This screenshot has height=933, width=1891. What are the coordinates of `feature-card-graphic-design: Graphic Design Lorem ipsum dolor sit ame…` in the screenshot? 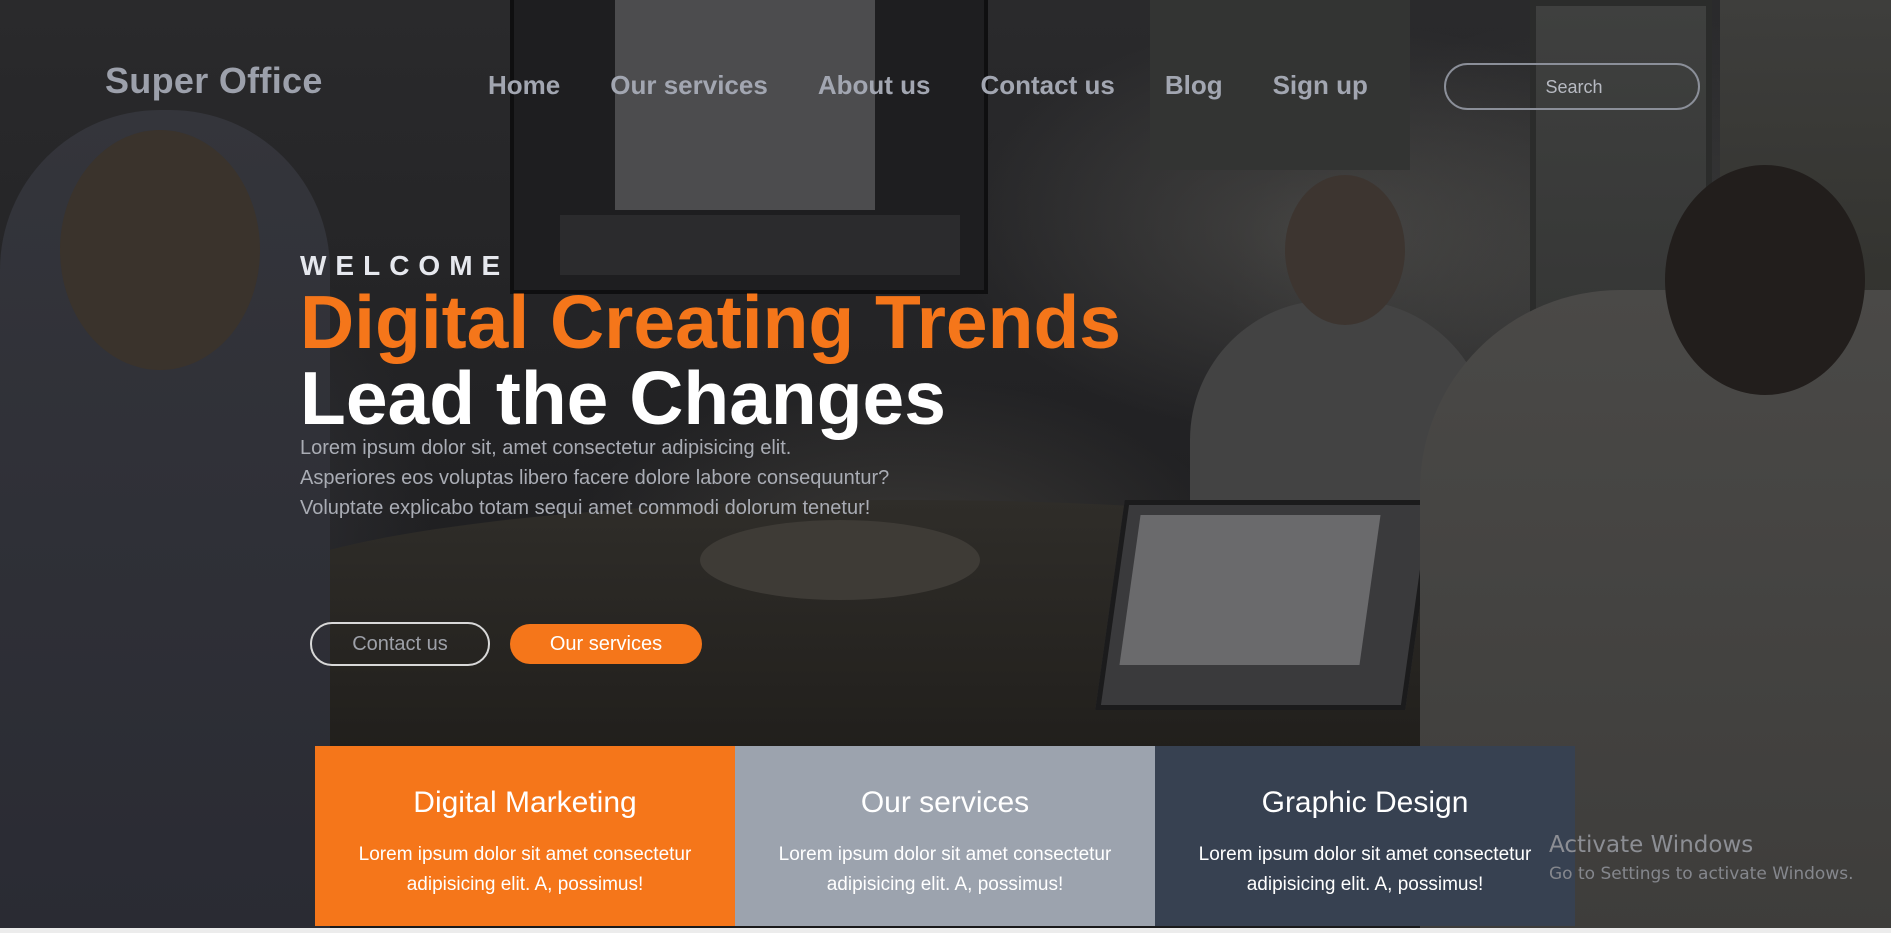 It's located at (1365, 836).